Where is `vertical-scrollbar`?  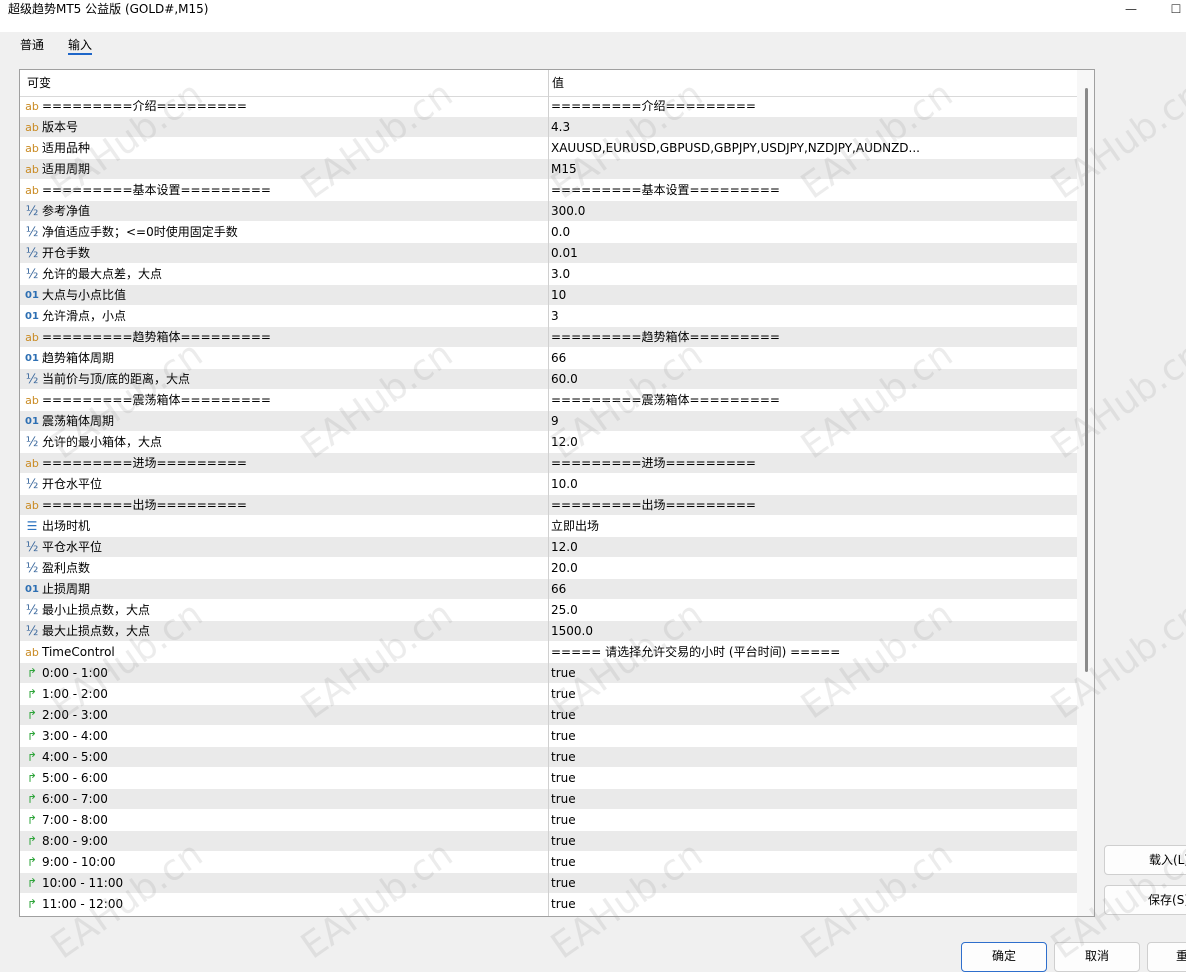
vertical-scrollbar is located at coordinates (1085, 493).